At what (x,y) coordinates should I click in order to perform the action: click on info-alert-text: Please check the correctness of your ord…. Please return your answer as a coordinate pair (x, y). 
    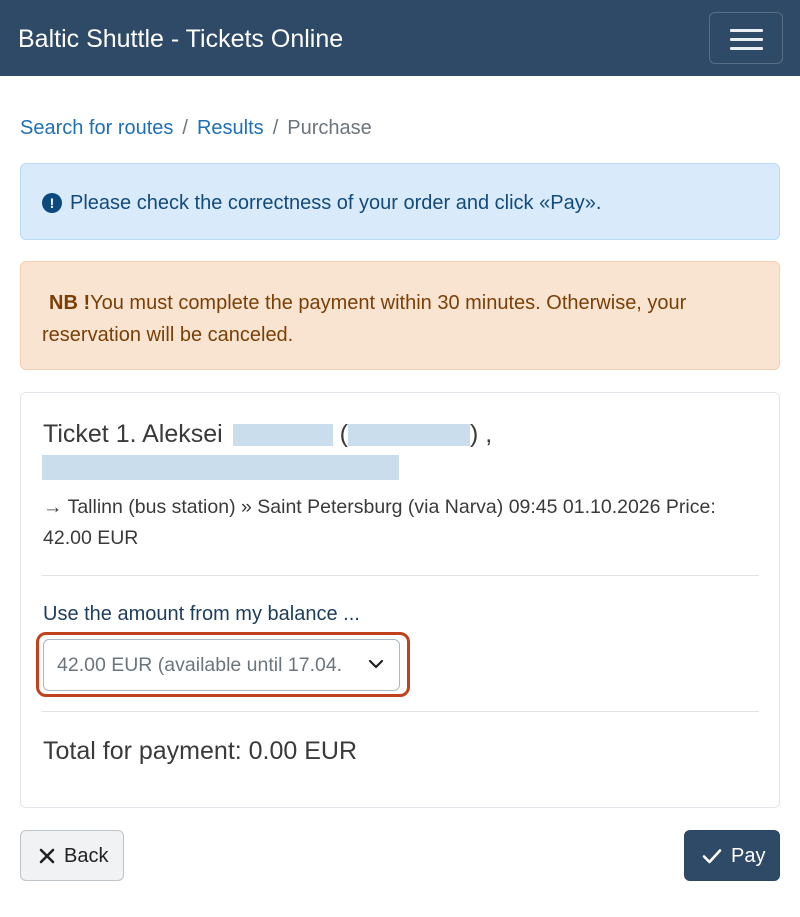
    Looking at the image, I should click on (336, 203).